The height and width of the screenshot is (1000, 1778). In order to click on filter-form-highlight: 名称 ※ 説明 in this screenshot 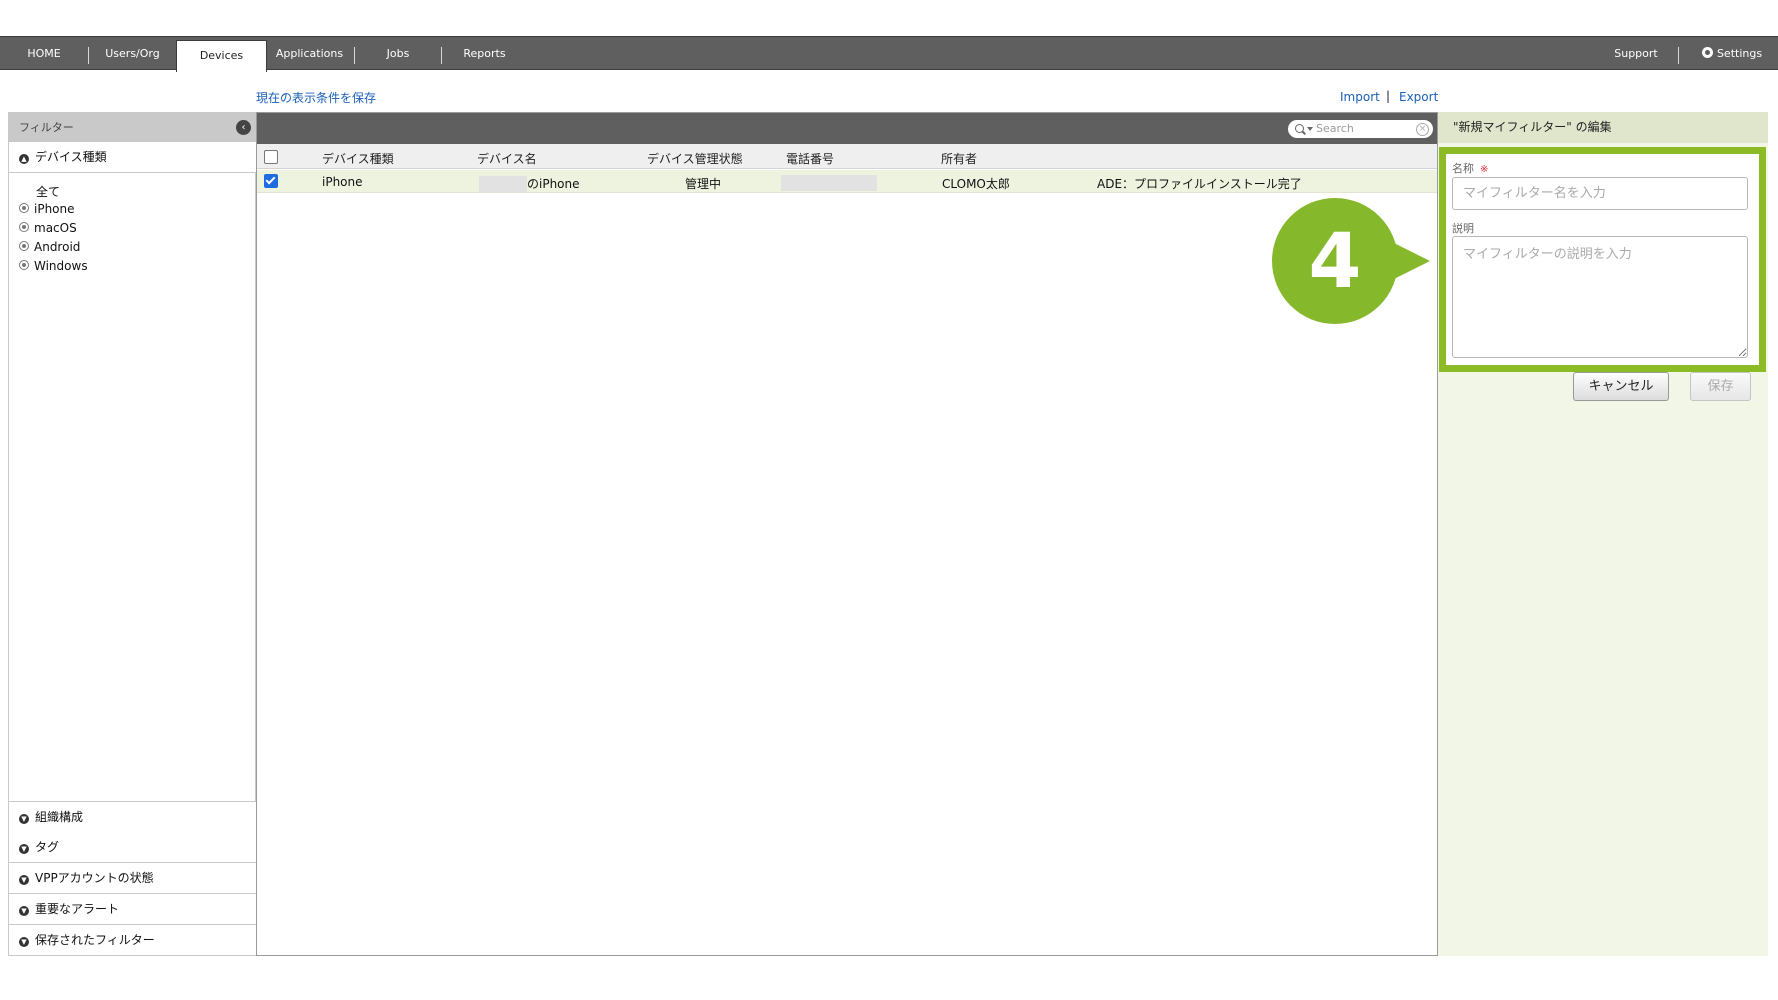, I will do `click(1602, 259)`.